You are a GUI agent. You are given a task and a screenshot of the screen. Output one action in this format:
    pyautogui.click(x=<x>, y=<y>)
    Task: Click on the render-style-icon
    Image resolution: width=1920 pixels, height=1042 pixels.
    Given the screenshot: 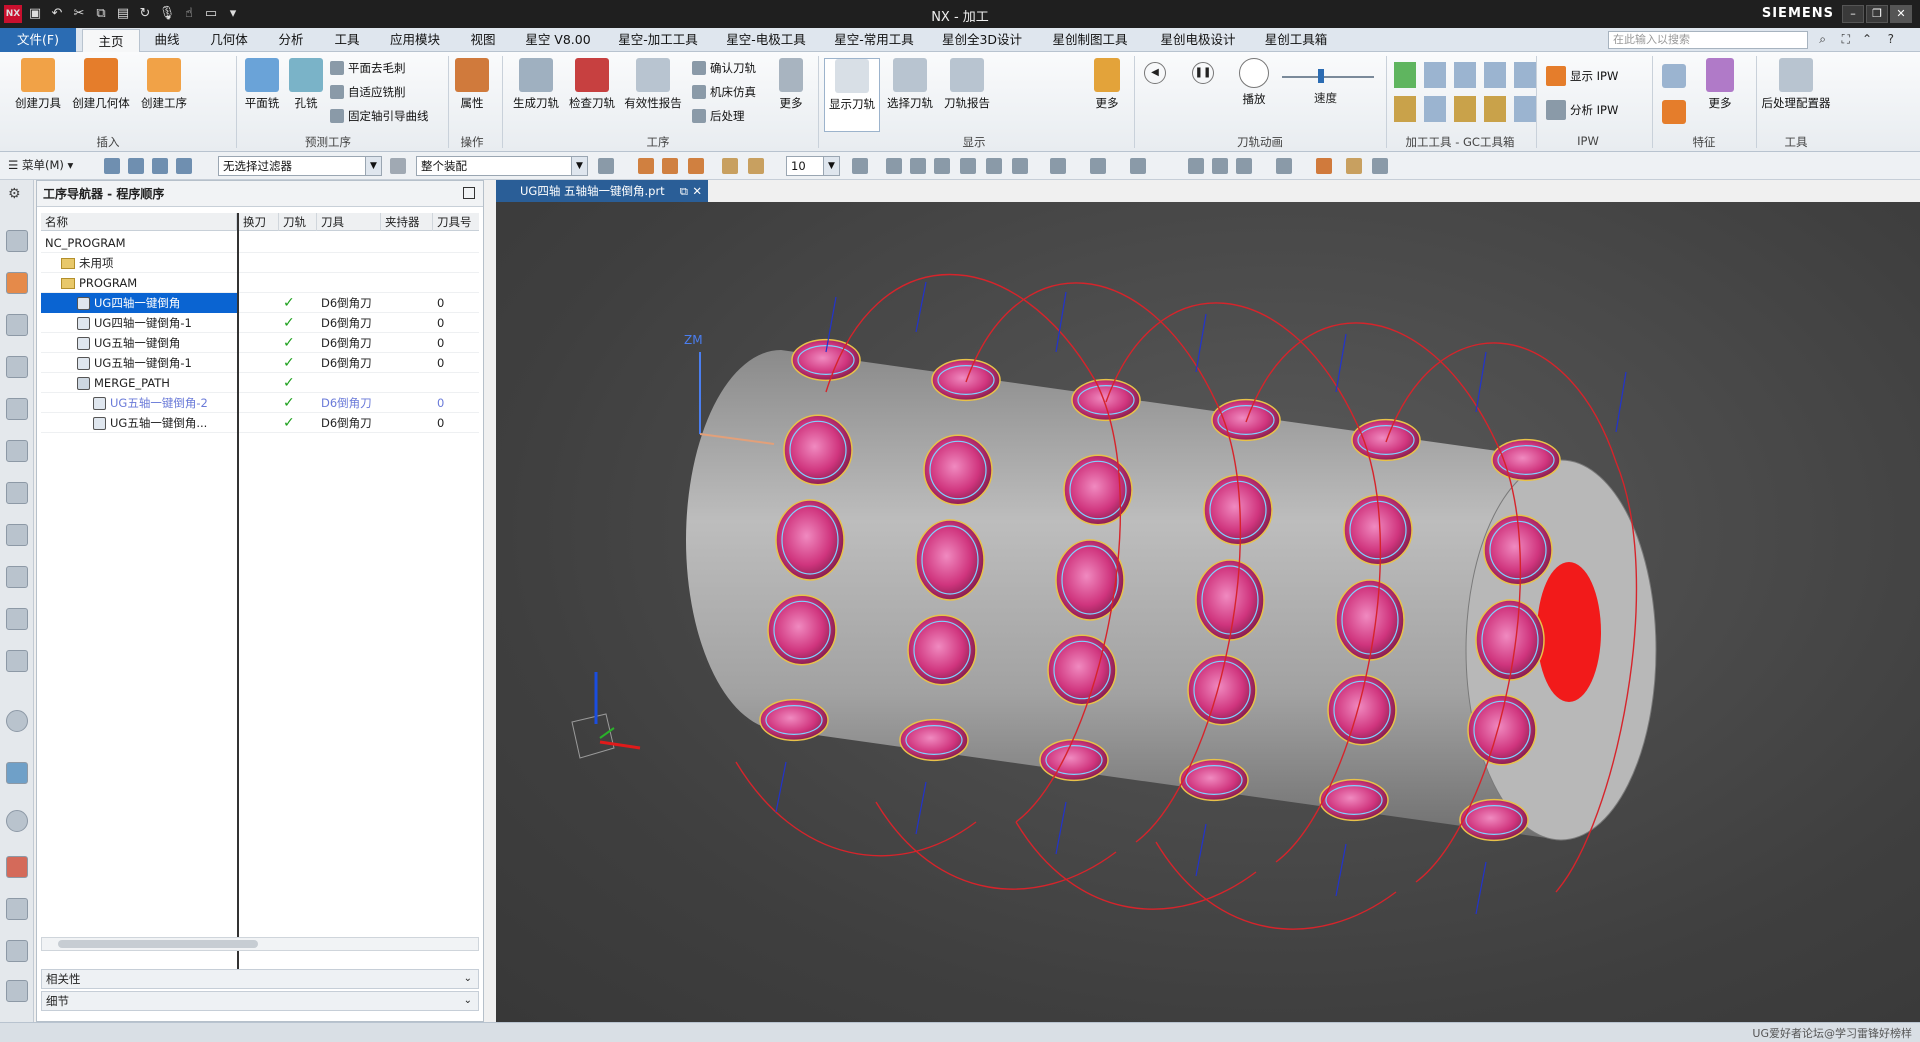 What is the action you would take?
    pyautogui.click(x=994, y=166)
    